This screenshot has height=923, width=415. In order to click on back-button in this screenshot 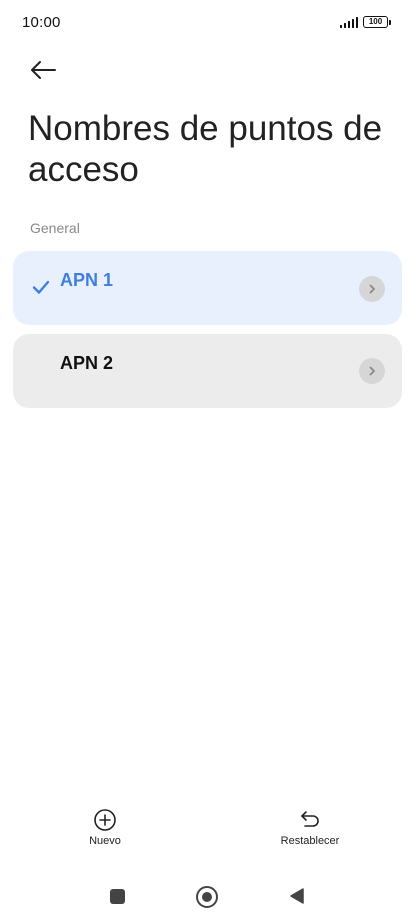, I will do `click(43, 70)`.